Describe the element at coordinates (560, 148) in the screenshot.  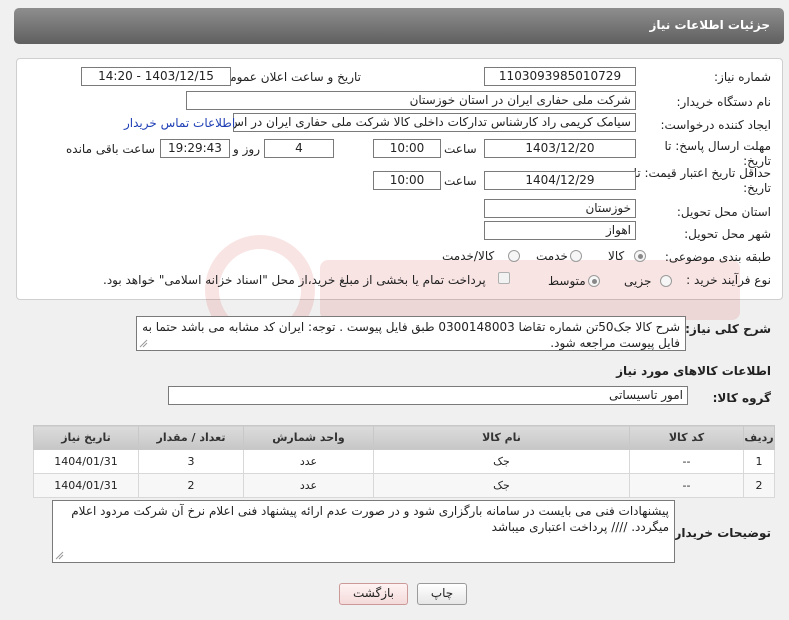
I see `deadline-date-field: 1403/12/20` at that location.